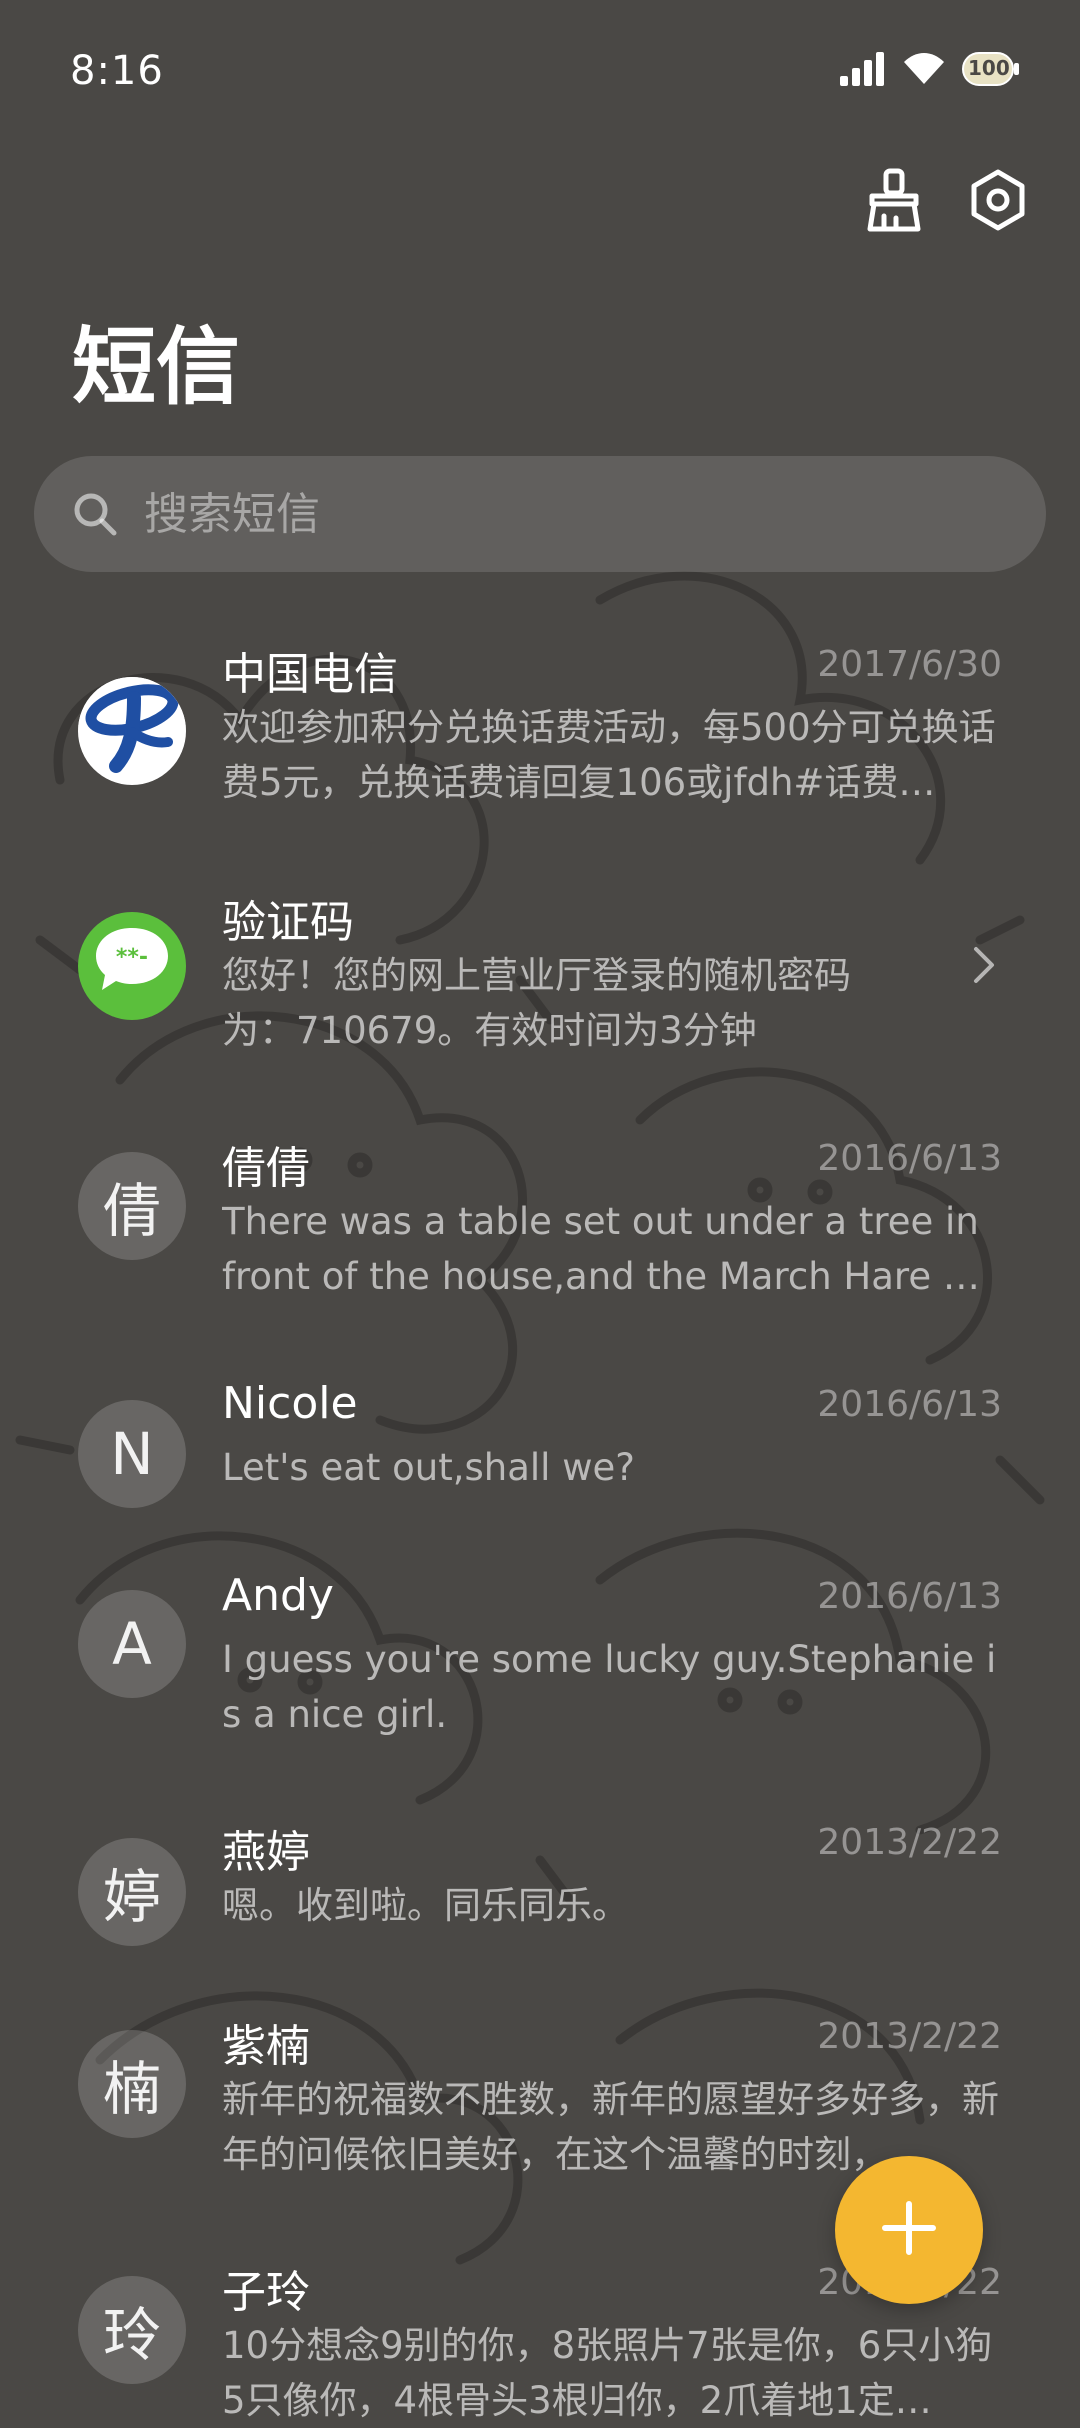 This screenshot has width=1080, height=2428. Describe the element at coordinates (117, 71) in the screenshot. I see `status-time: 8:16` at that location.